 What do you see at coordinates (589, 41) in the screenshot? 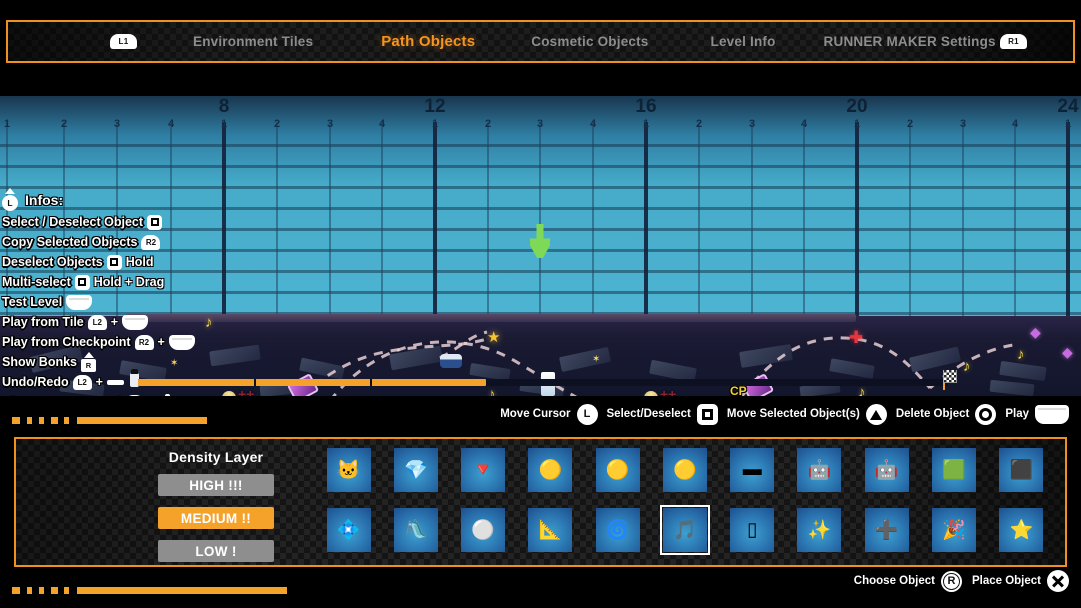
I see `tab-cosmetic-objects: Cosmetic Objects` at bounding box center [589, 41].